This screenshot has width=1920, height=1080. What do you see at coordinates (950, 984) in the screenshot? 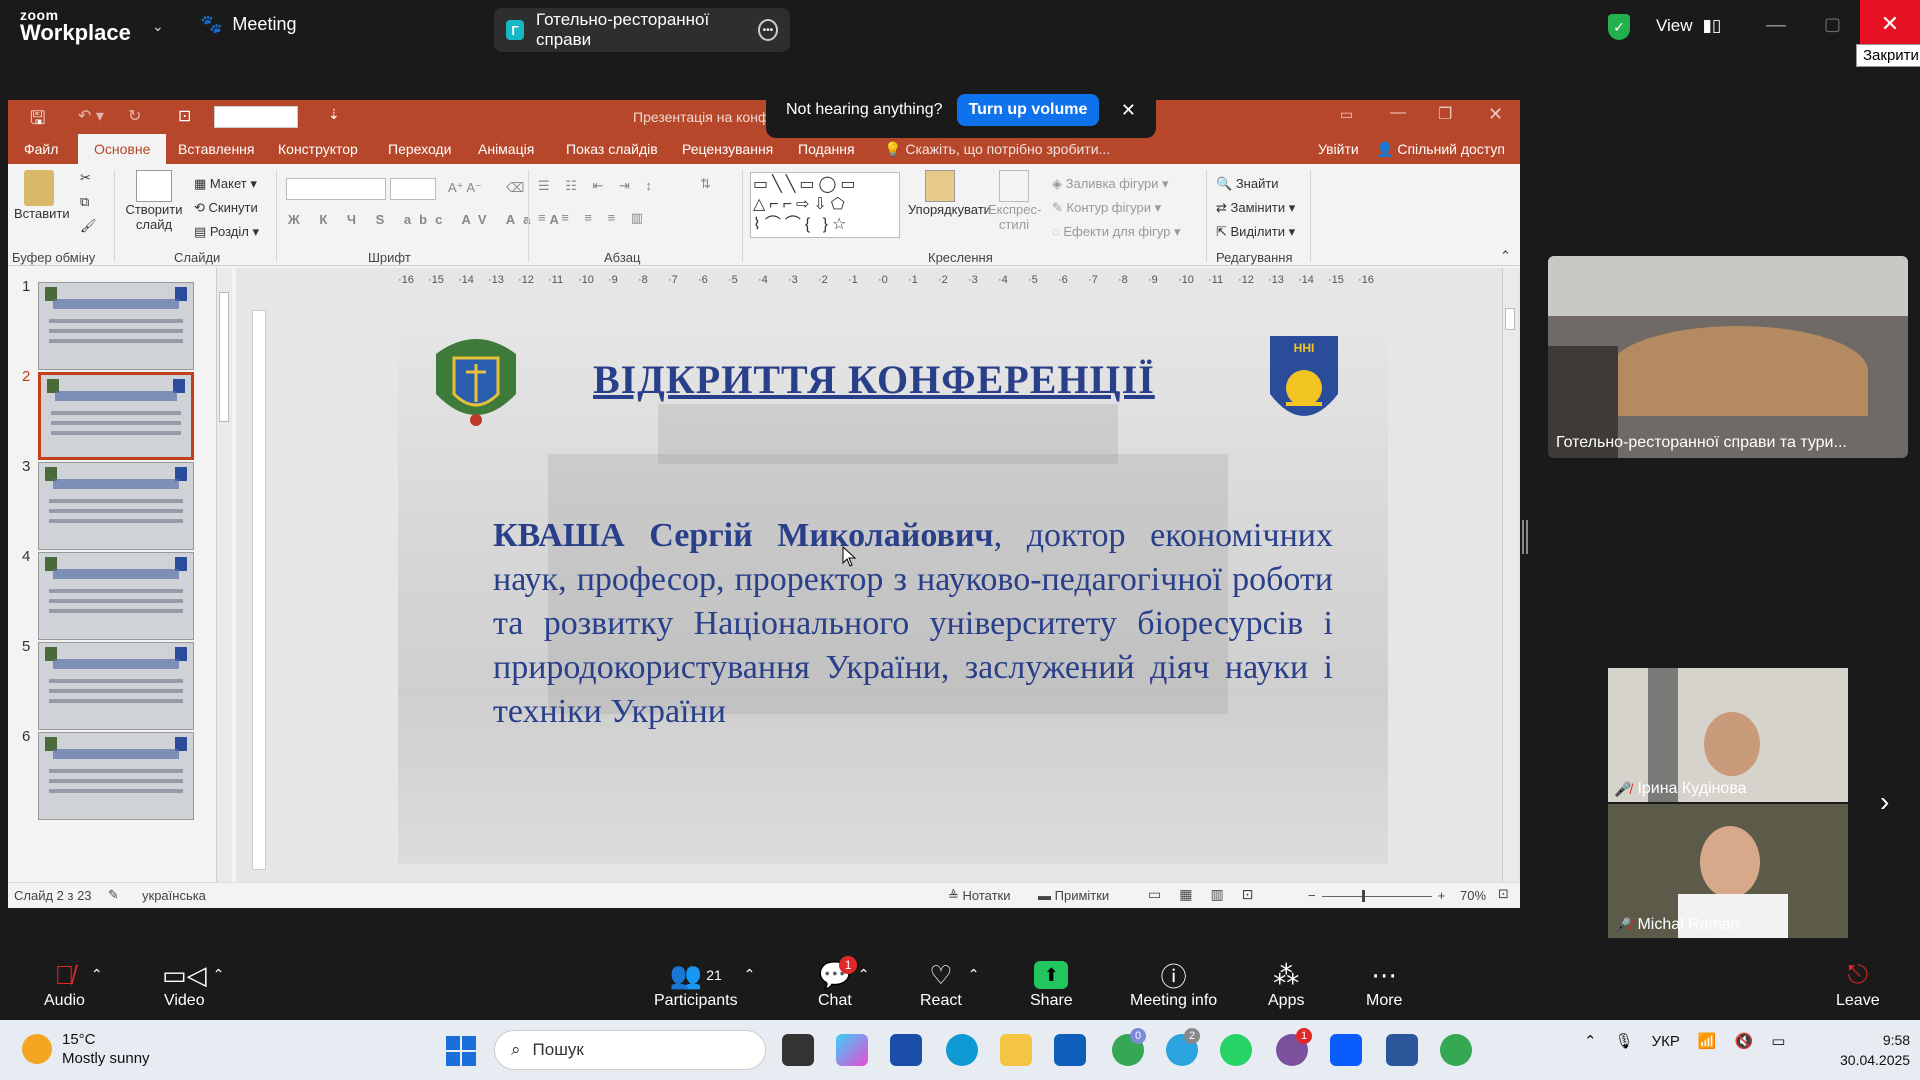
I see `react-button: ♡ React ⌃` at bounding box center [950, 984].